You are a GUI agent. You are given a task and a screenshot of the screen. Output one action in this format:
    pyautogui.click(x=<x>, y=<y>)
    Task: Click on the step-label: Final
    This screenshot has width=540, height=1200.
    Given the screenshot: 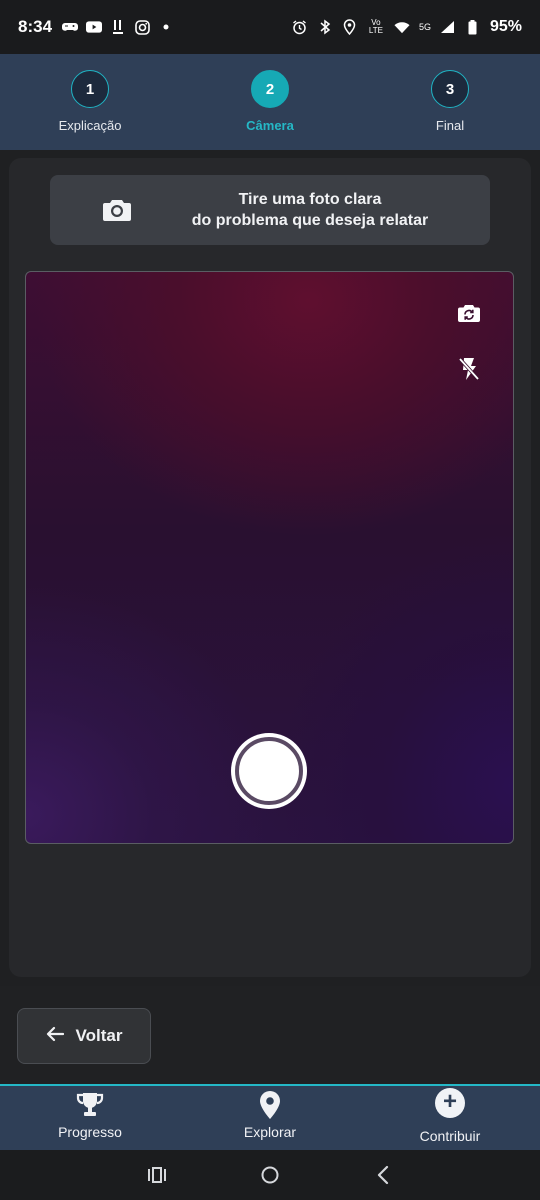 What is the action you would take?
    pyautogui.click(x=450, y=125)
    